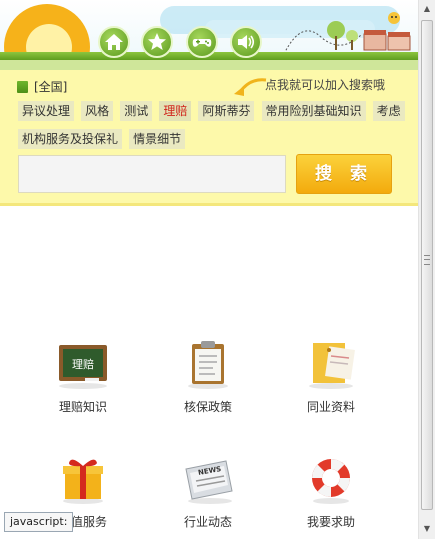 This screenshot has width=441, height=539. What do you see at coordinates (347, 33) in the screenshot?
I see `village-illustration` at bounding box center [347, 33].